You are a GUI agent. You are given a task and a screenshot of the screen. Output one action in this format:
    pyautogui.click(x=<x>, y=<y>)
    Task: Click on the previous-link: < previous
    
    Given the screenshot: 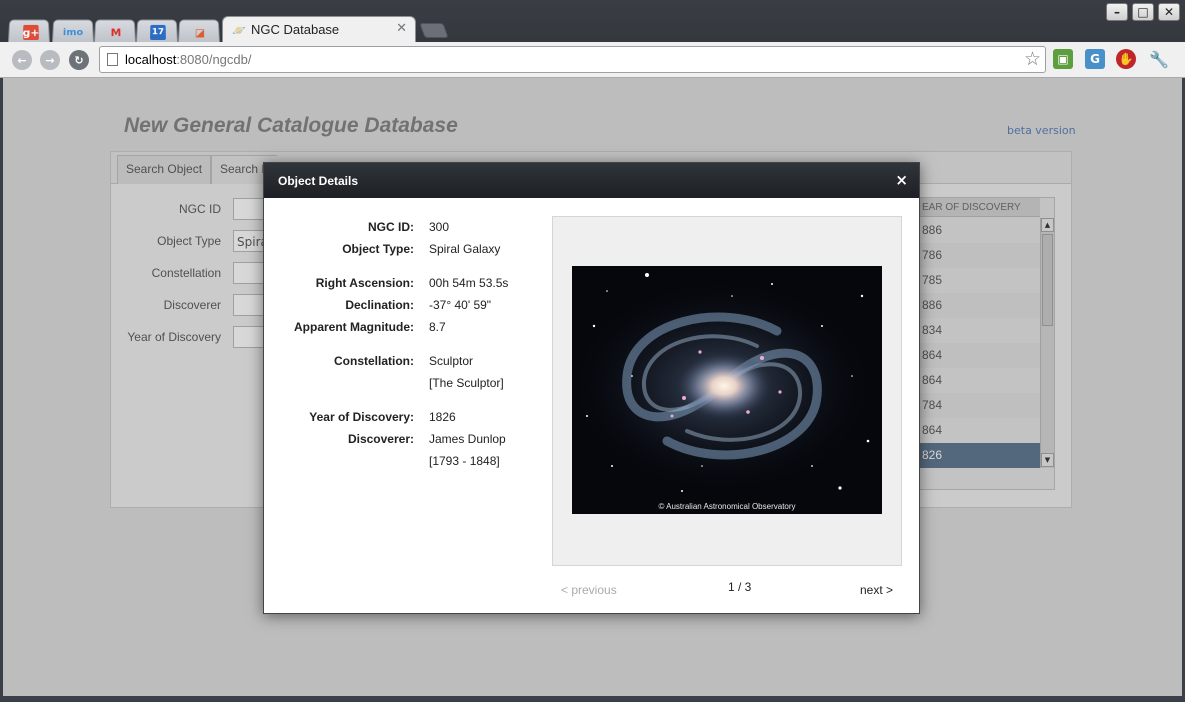 What is the action you would take?
    pyautogui.click(x=589, y=590)
    